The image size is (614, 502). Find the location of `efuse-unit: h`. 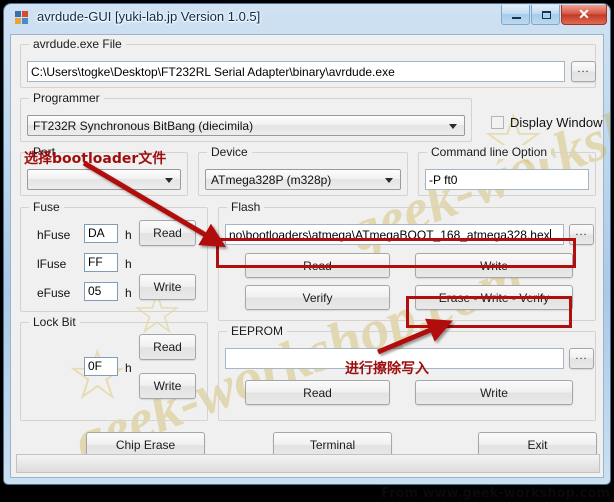

efuse-unit: h is located at coordinates (128, 293).